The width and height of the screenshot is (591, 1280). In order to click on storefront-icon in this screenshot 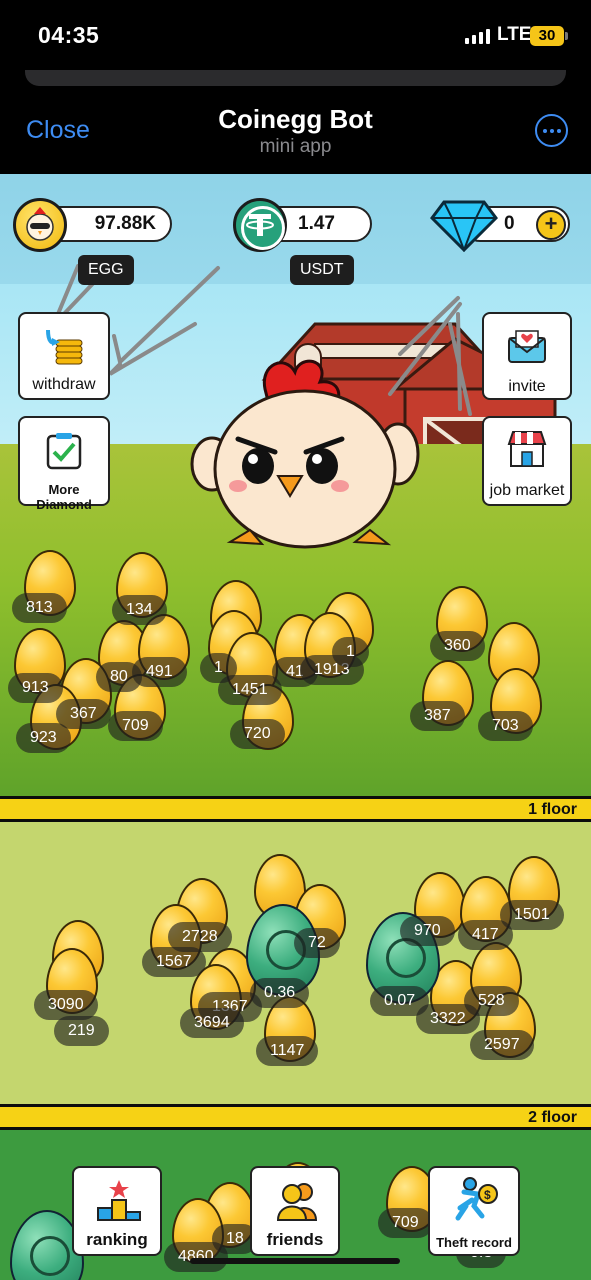, I will do `click(527, 449)`.